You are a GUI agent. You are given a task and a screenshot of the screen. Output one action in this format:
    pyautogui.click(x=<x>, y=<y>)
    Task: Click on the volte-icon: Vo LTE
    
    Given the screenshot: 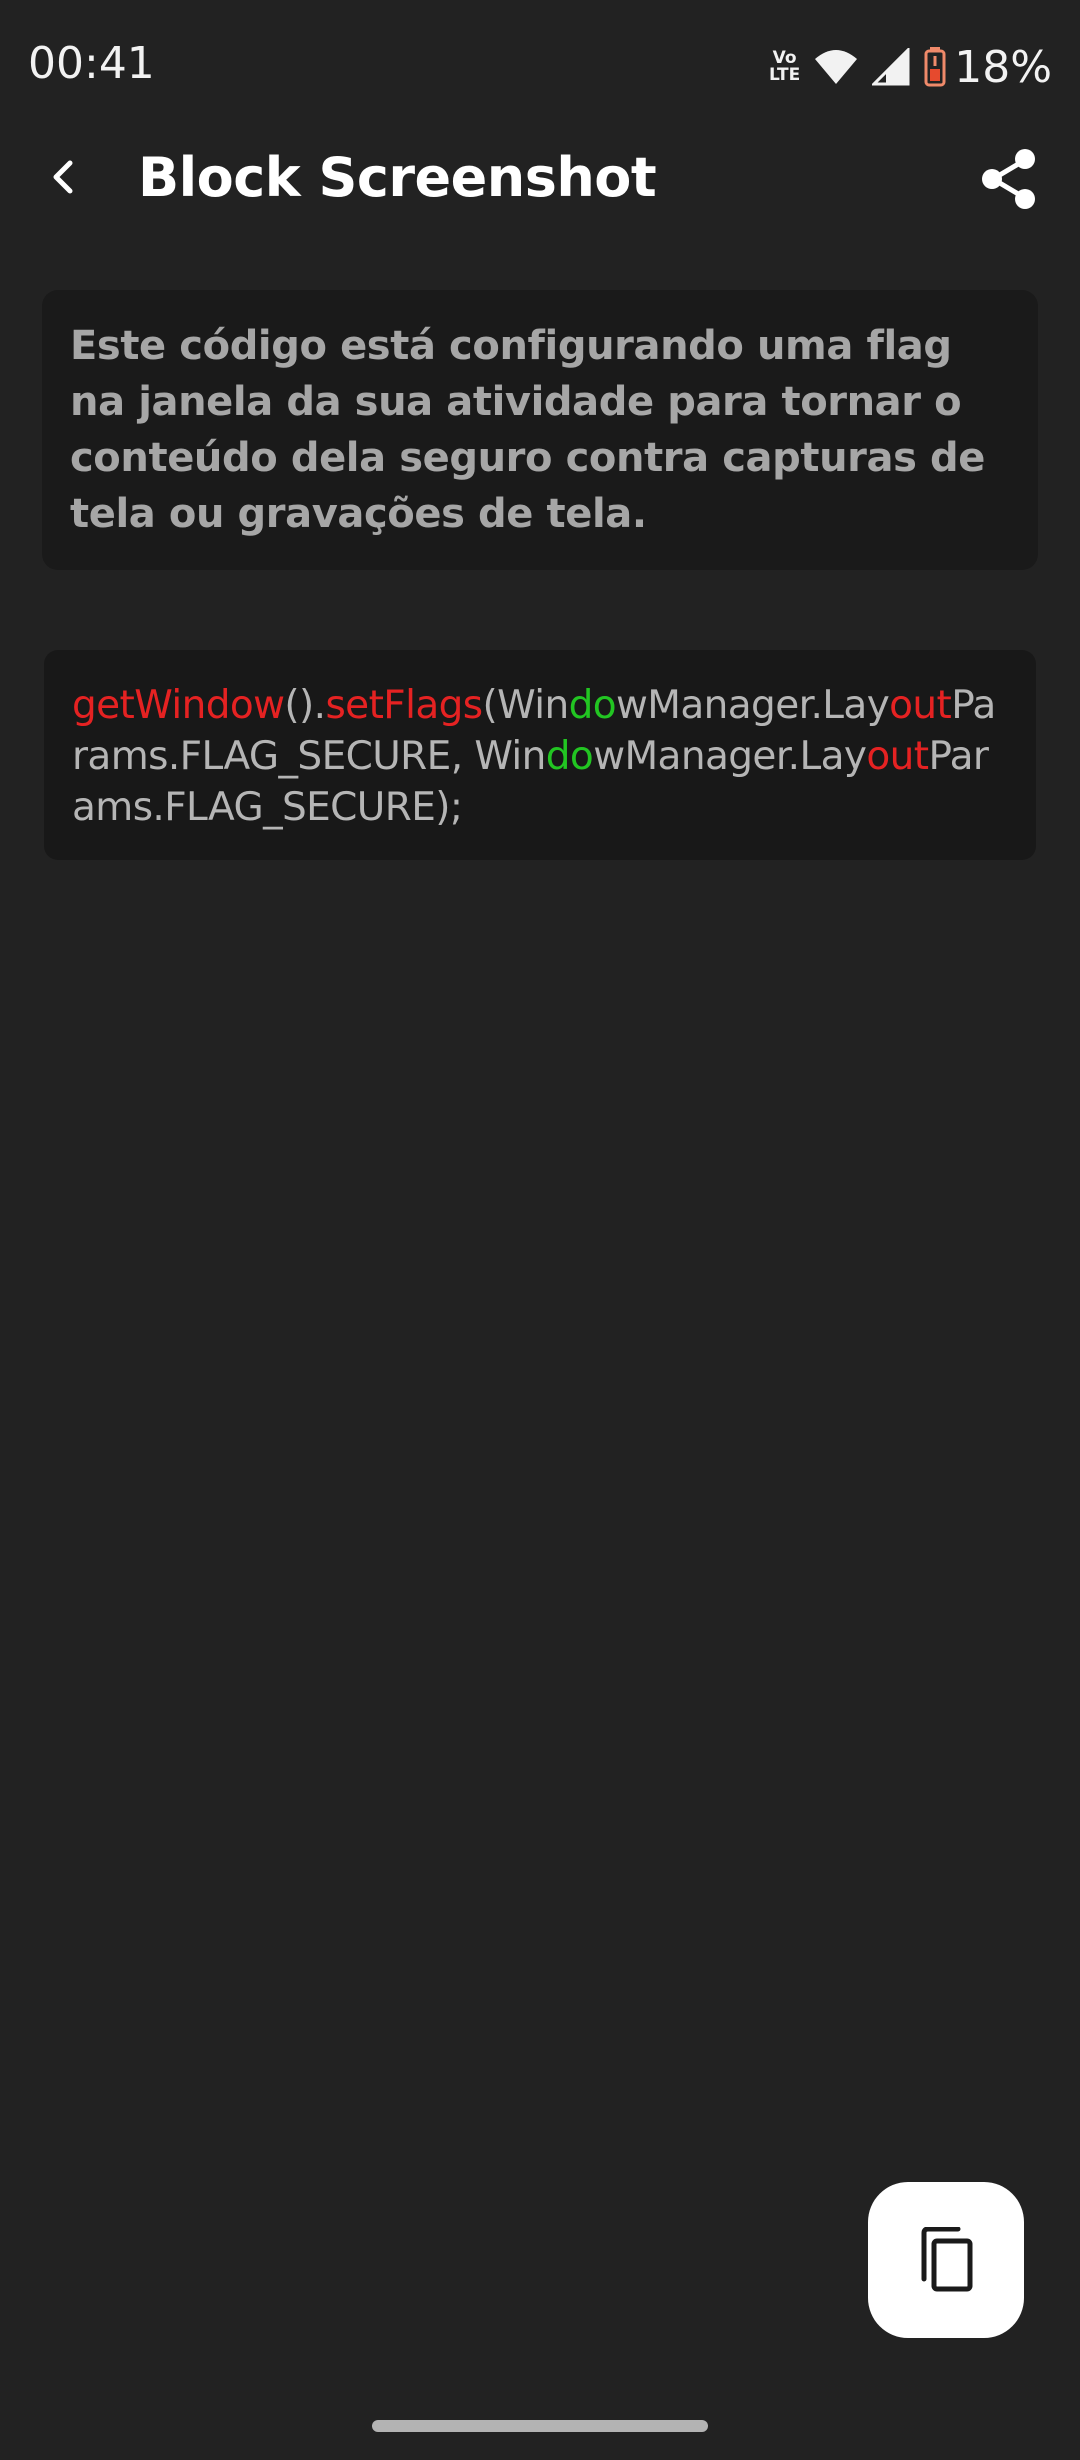 What is the action you would take?
    pyautogui.click(x=784, y=67)
    